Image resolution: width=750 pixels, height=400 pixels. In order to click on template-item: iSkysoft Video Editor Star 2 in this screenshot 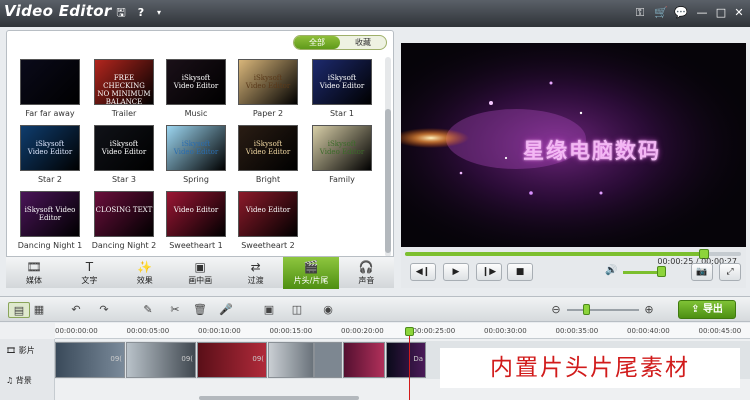, I will do `click(50, 157)`.